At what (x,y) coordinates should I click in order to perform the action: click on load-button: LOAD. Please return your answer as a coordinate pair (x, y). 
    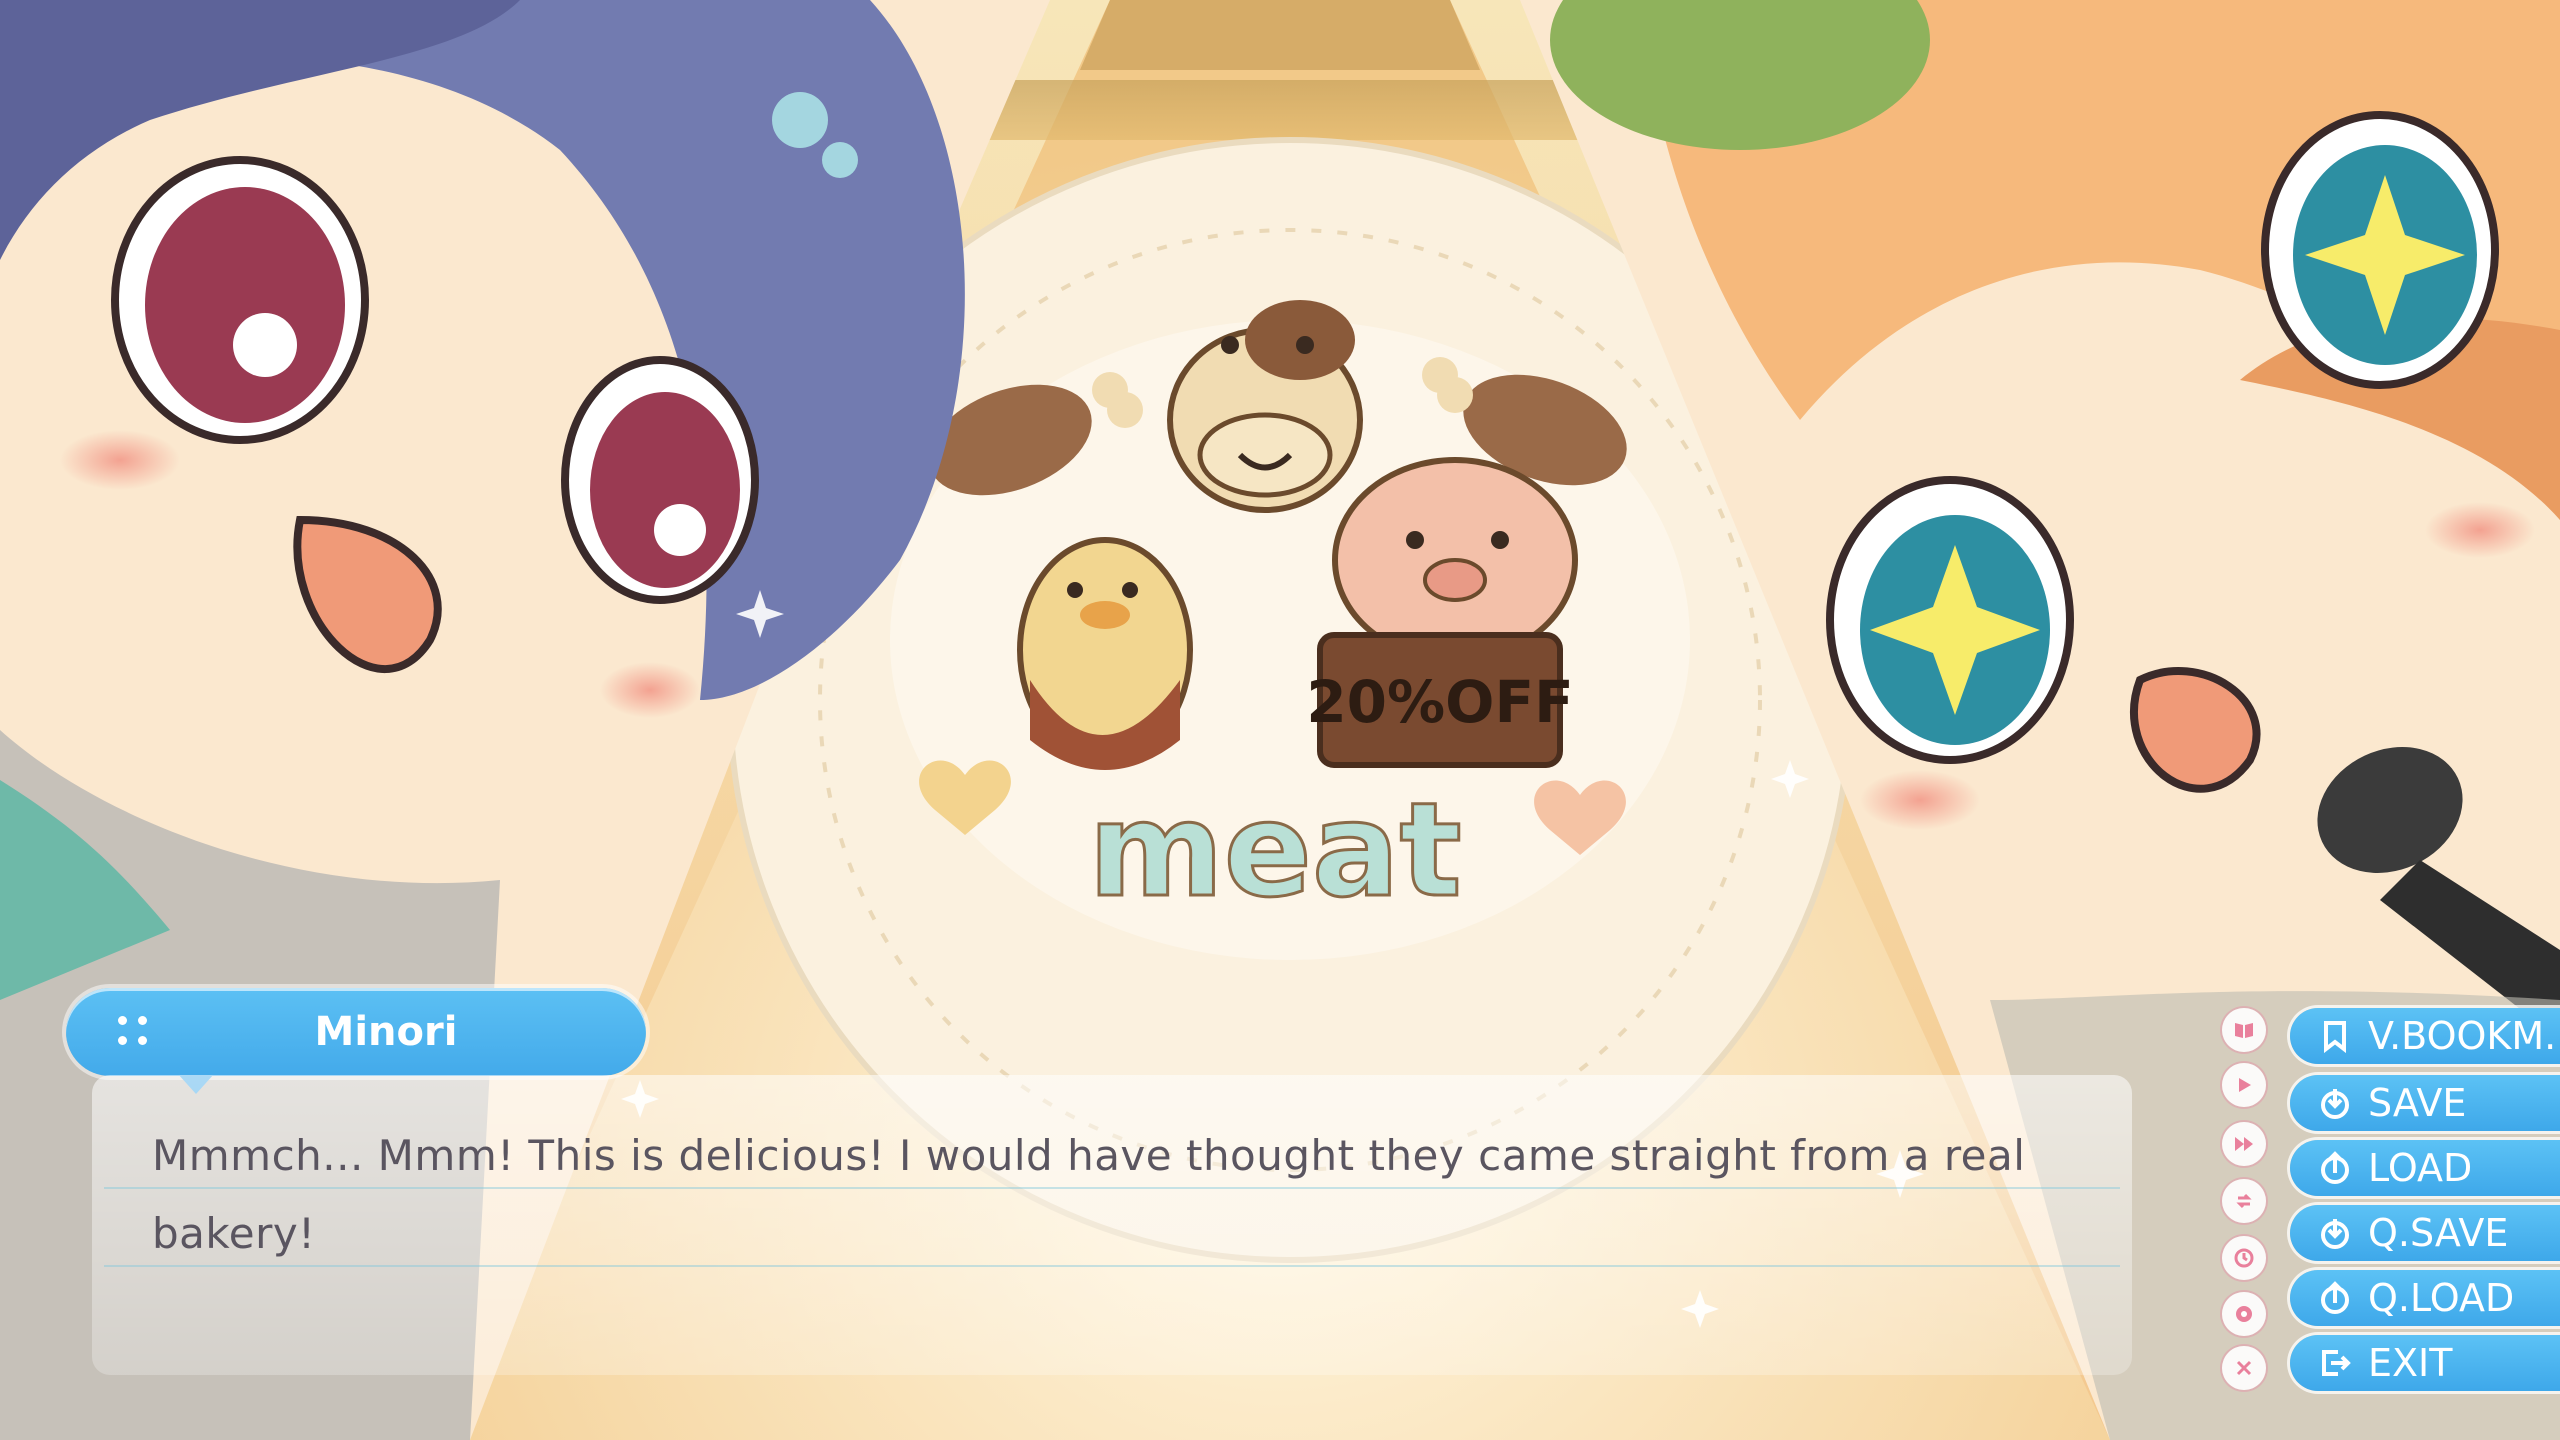
    Looking at the image, I should click on (2425, 1168).